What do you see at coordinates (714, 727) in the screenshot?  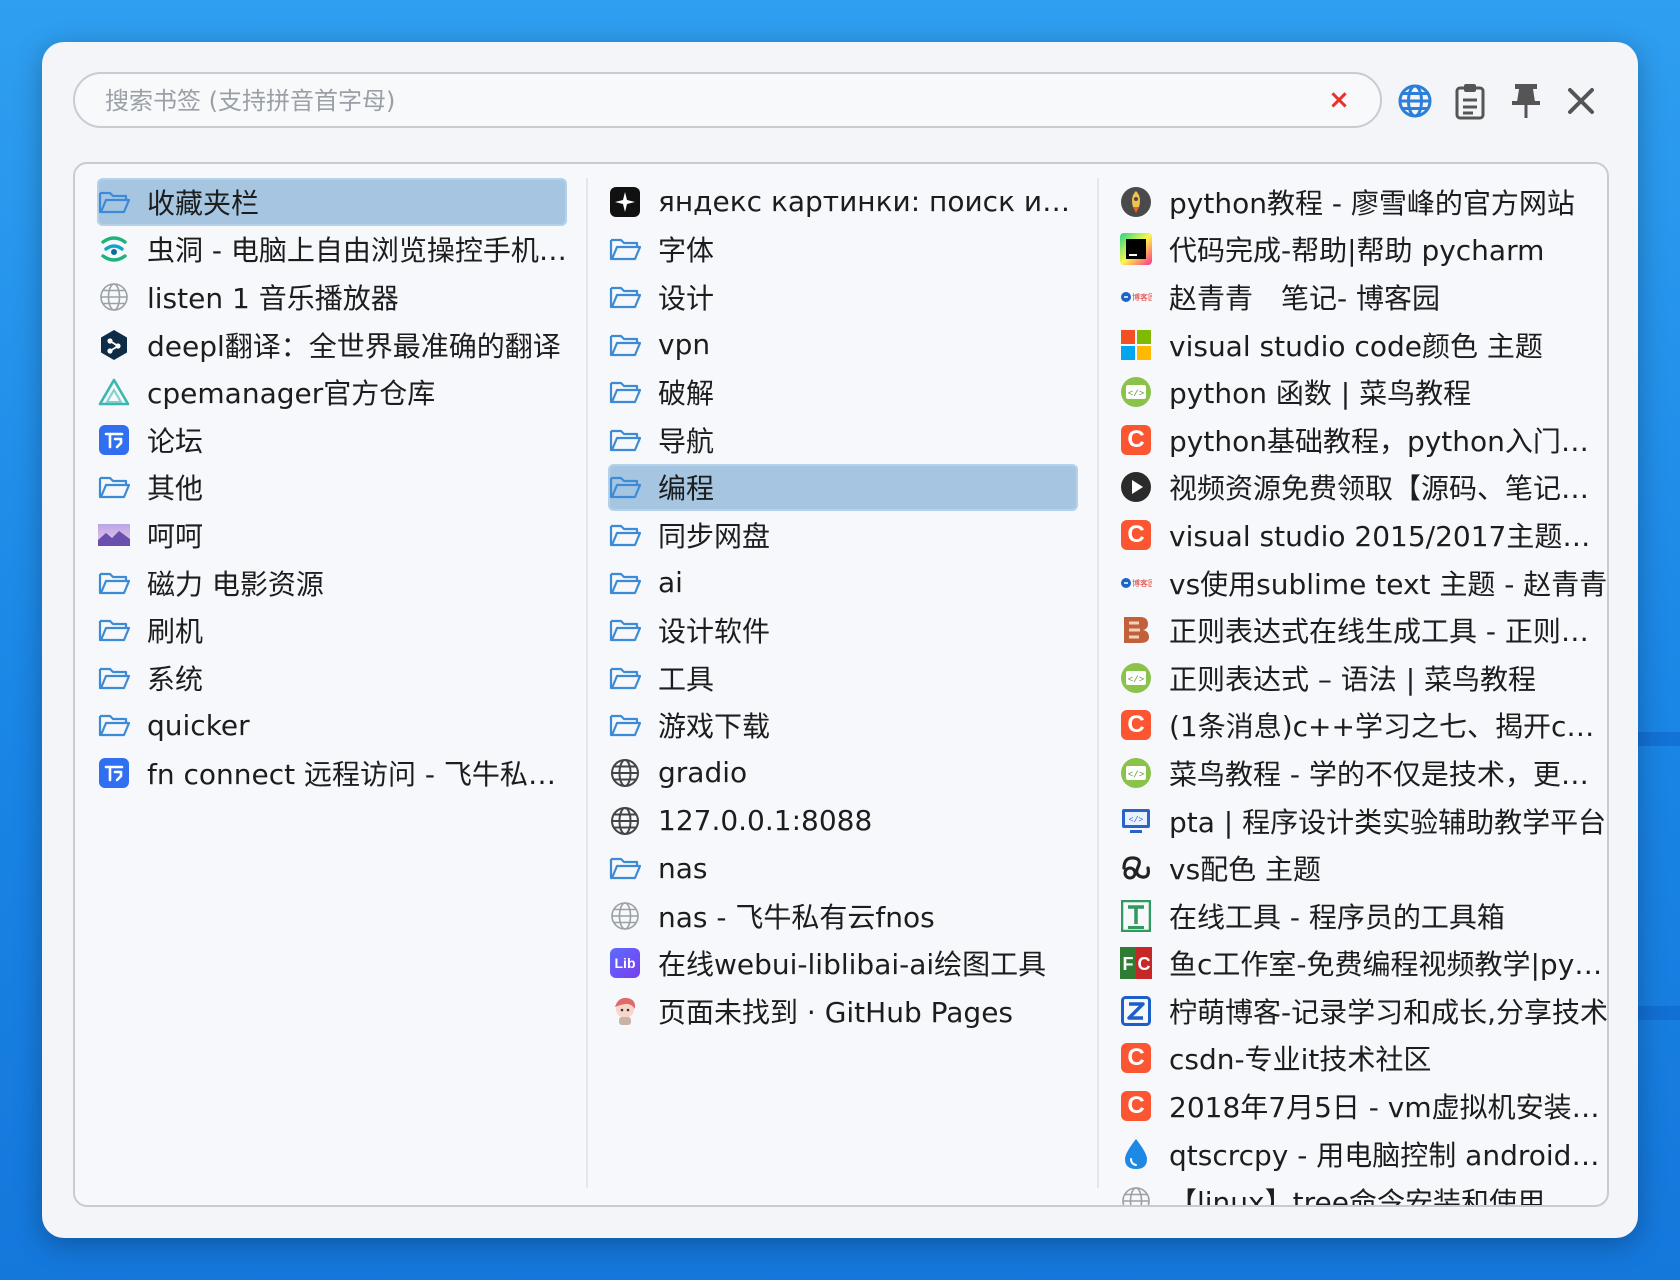 I see `bookmark-label: 游戏下载` at bounding box center [714, 727].